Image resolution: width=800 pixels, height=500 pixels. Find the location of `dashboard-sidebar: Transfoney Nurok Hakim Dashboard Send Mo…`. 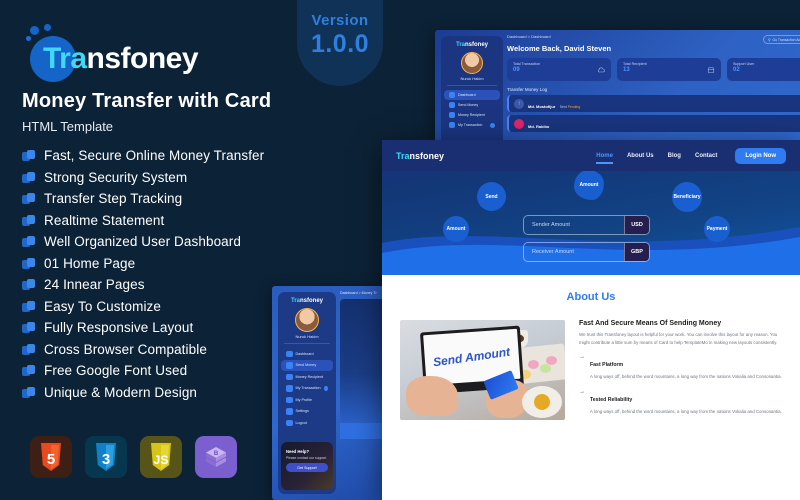

dashboard-sidebar: Transfoney Nurok Hakim Dashboard Send Mo… is located at coordinates (472, 92).